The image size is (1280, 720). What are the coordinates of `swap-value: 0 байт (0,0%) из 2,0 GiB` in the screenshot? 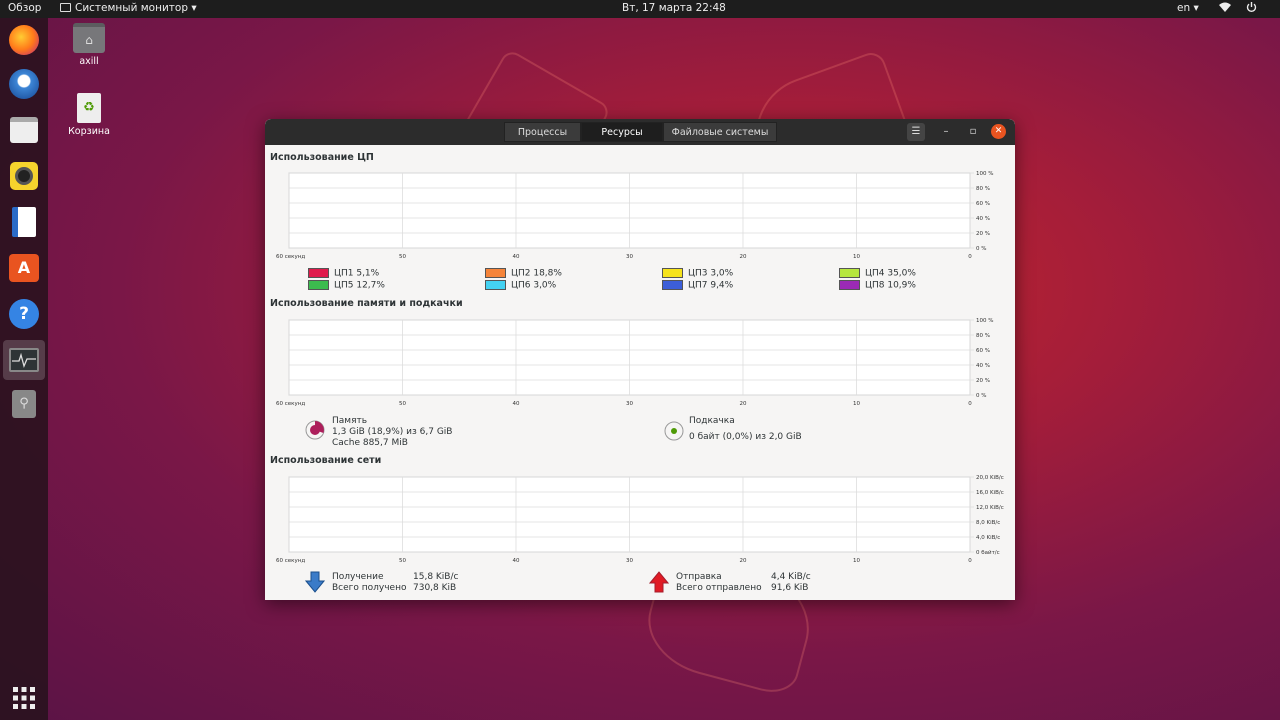 It's located at (745, 437).